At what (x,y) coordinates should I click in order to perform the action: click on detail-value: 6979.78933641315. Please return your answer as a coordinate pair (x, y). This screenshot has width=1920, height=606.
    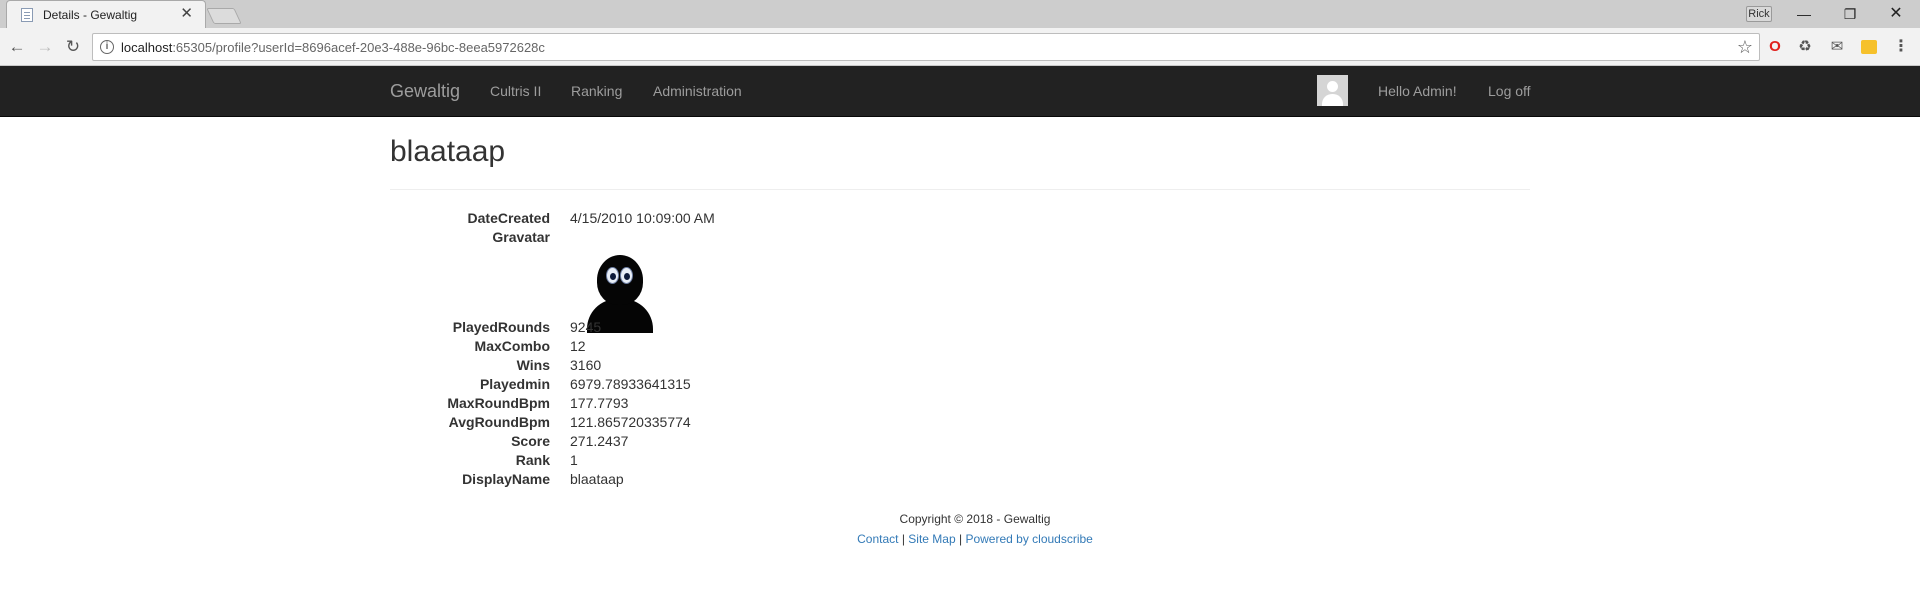
    Looking at the image, I should click on (630, 384).